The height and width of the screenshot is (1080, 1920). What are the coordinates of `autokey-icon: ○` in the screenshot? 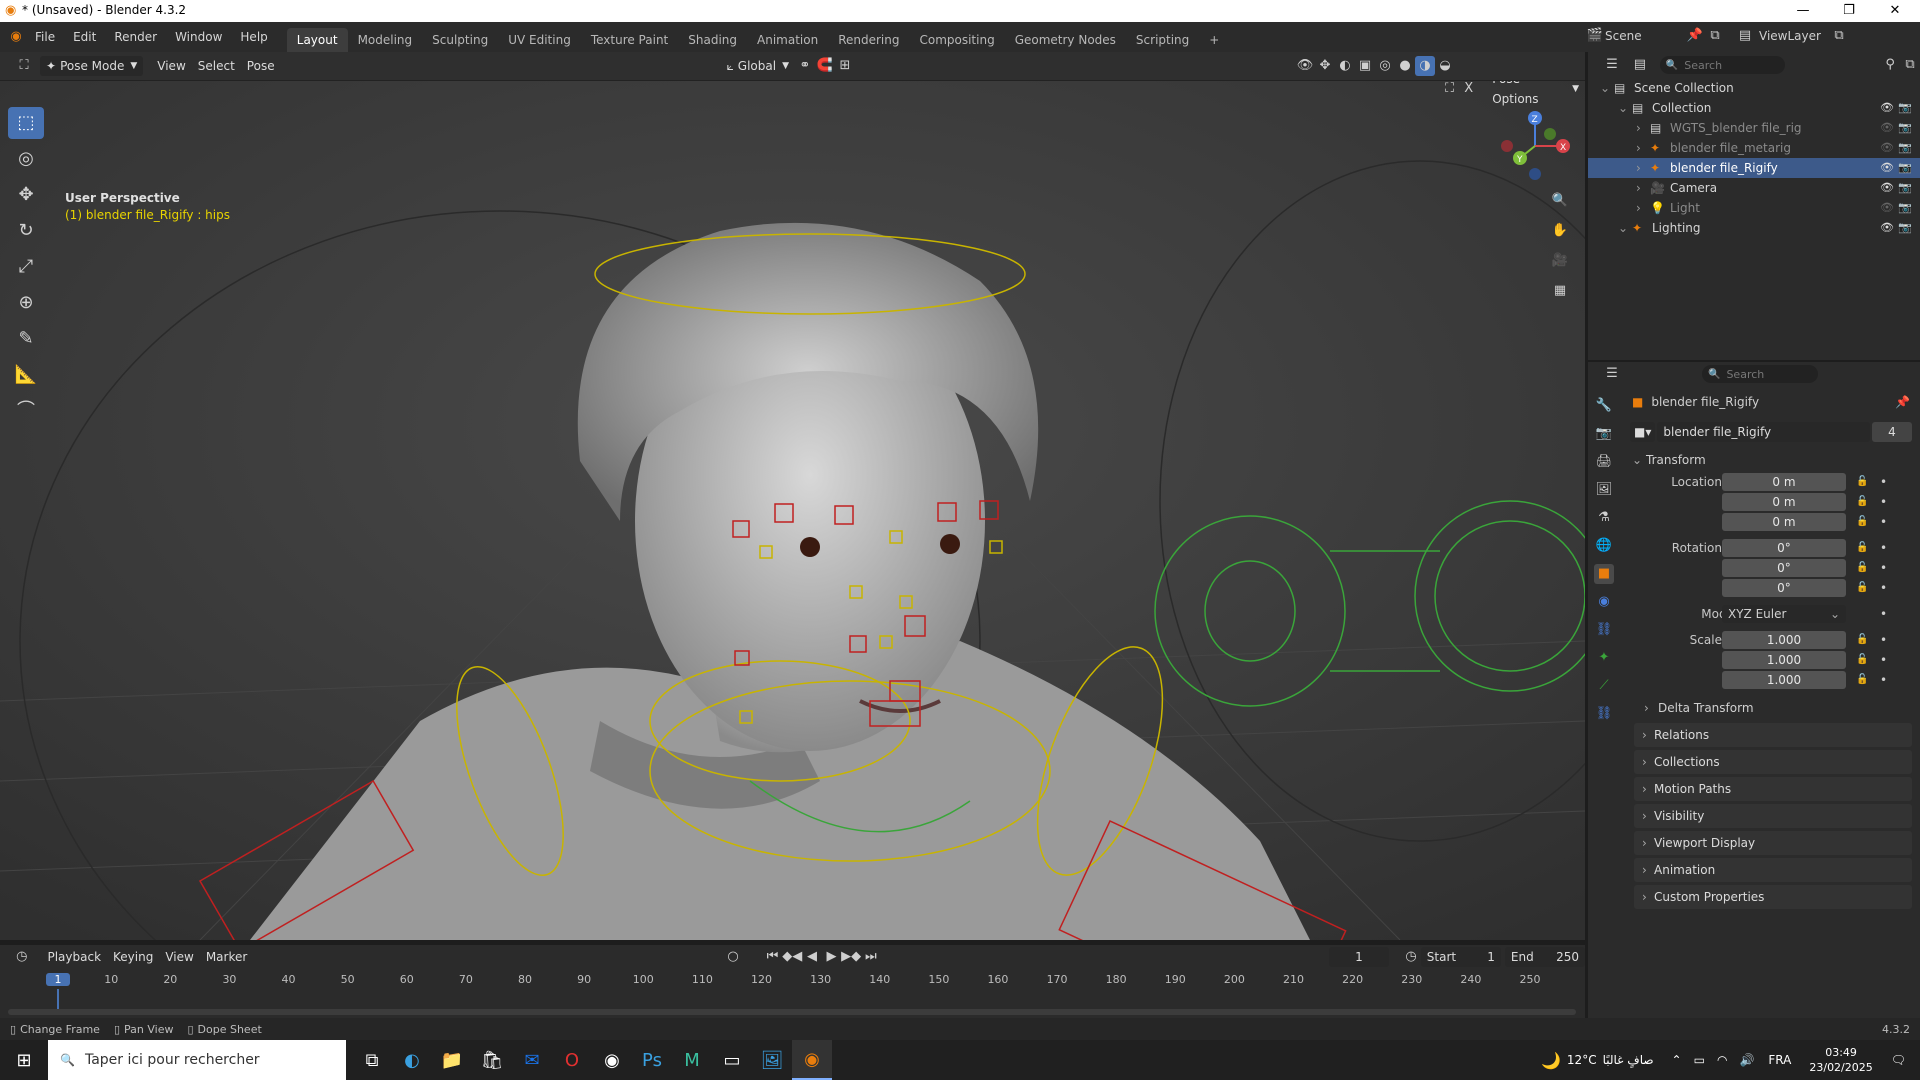 It's located at (732, 957).